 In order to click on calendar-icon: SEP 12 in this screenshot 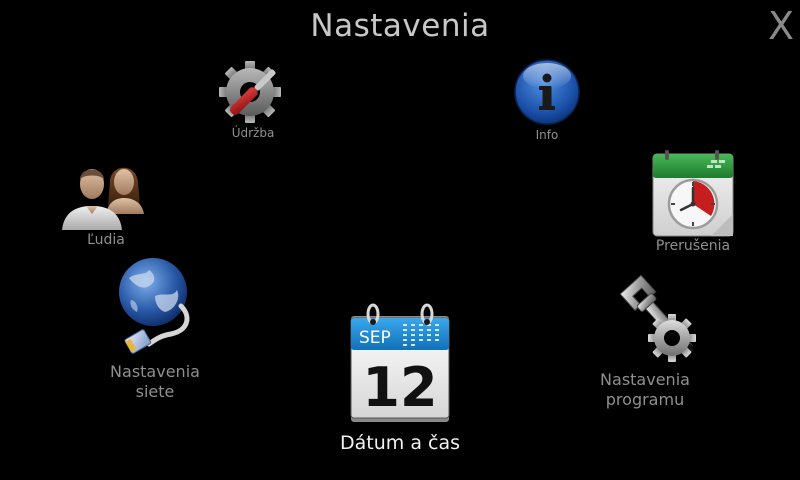, I will do `click(400, 362)`.